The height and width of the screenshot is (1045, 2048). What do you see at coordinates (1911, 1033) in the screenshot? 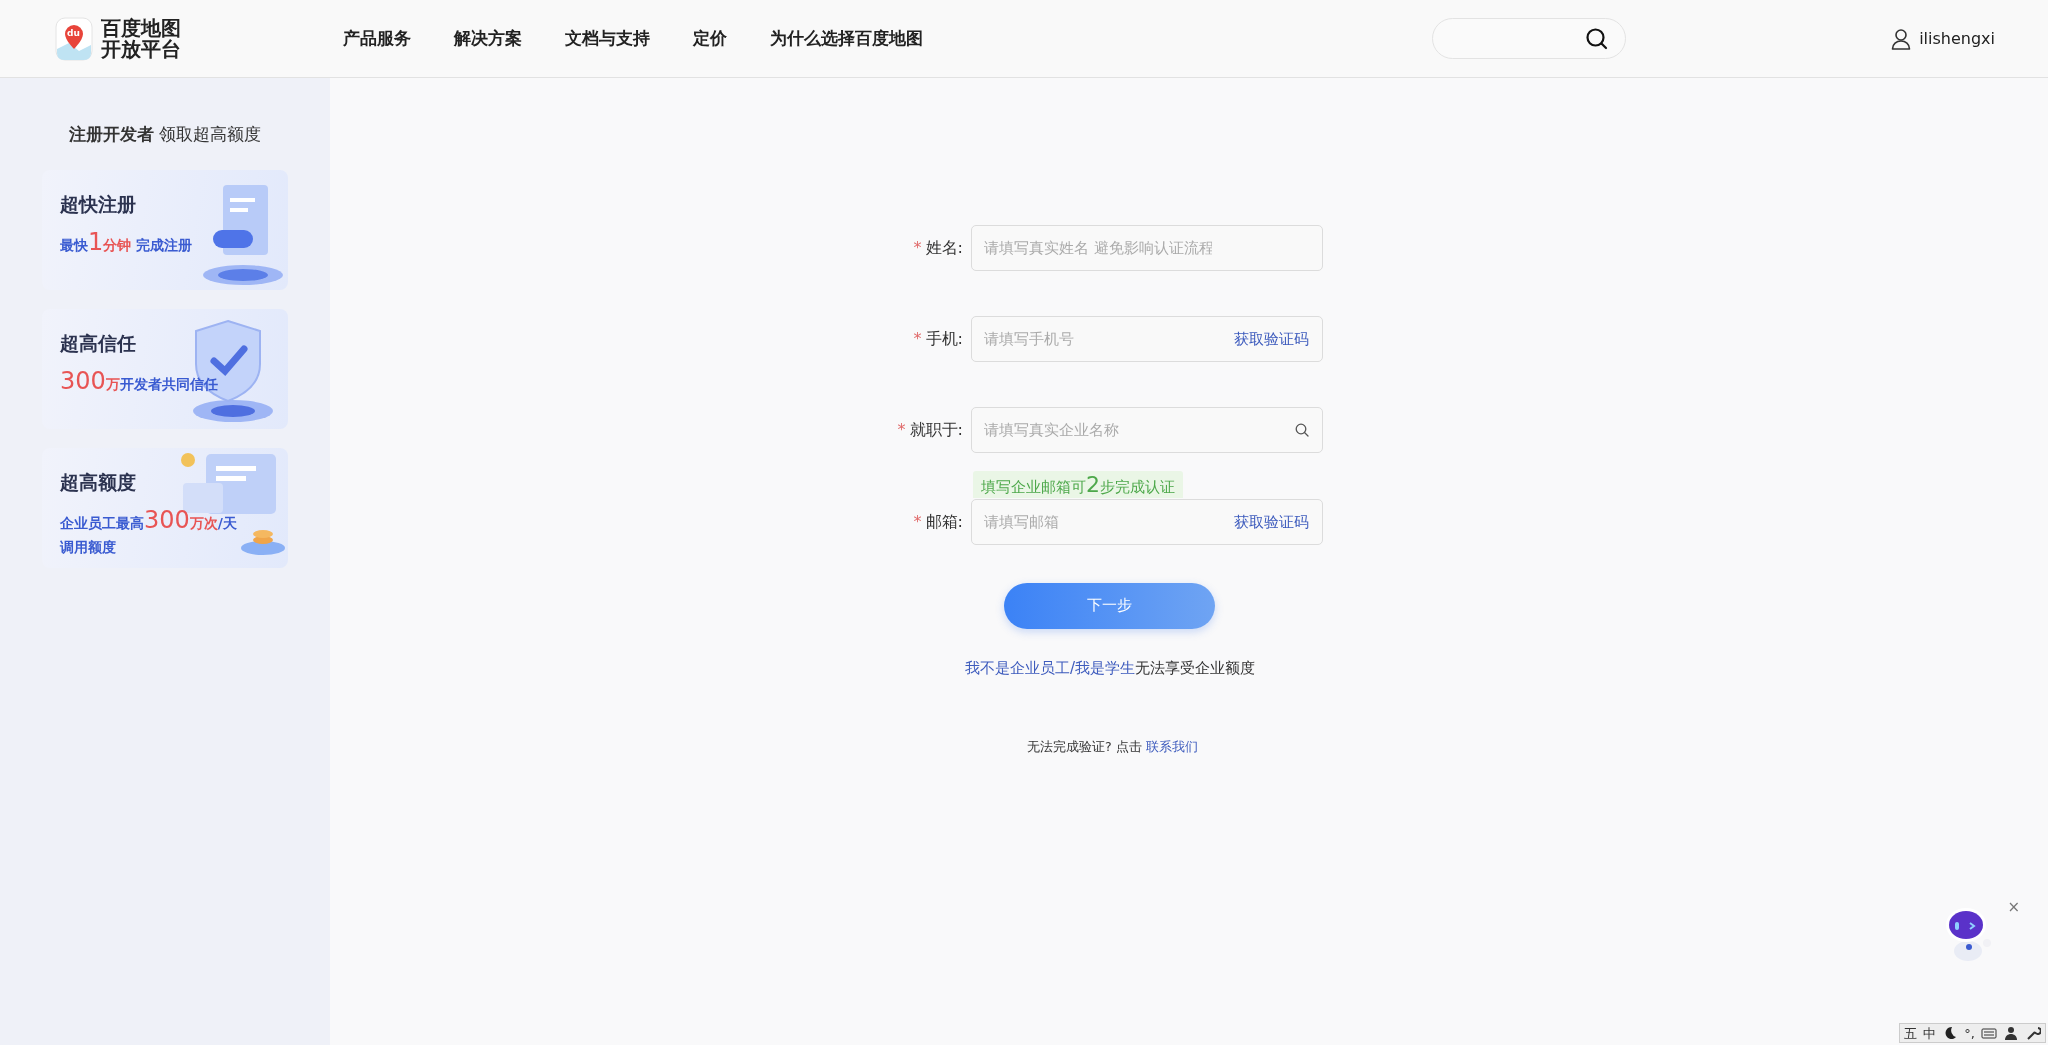
I see `ime-button: 五` at bounding box center [1911, 1033].